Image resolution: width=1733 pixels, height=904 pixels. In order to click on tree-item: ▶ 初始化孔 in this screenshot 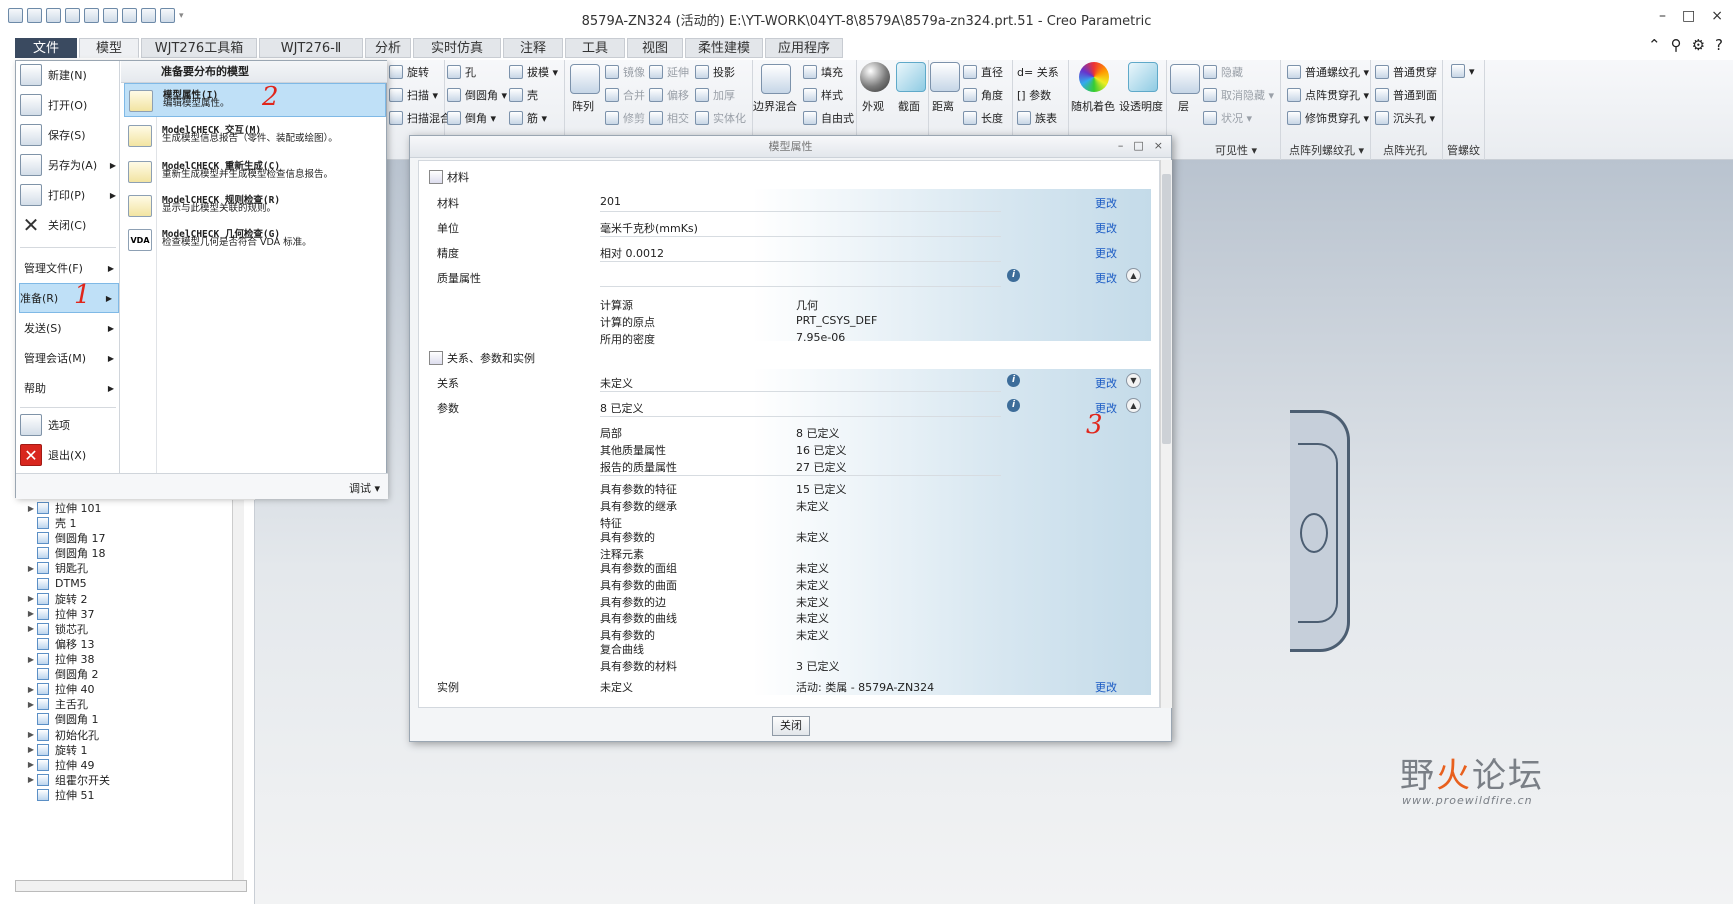, I will do `click(62, 735)`.